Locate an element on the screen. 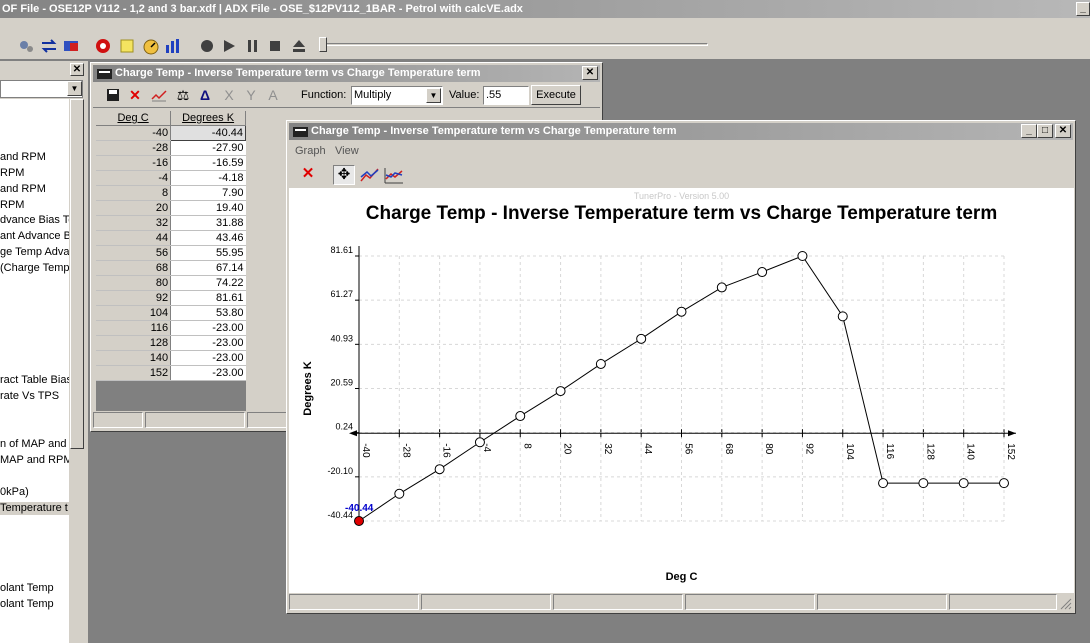  table-row: 32 31.88 is located at coordinates (171, 223).